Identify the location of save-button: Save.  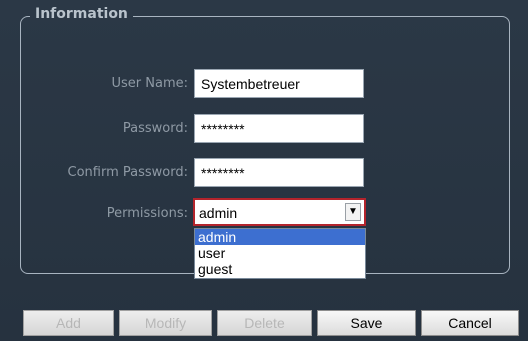
(366, 323).